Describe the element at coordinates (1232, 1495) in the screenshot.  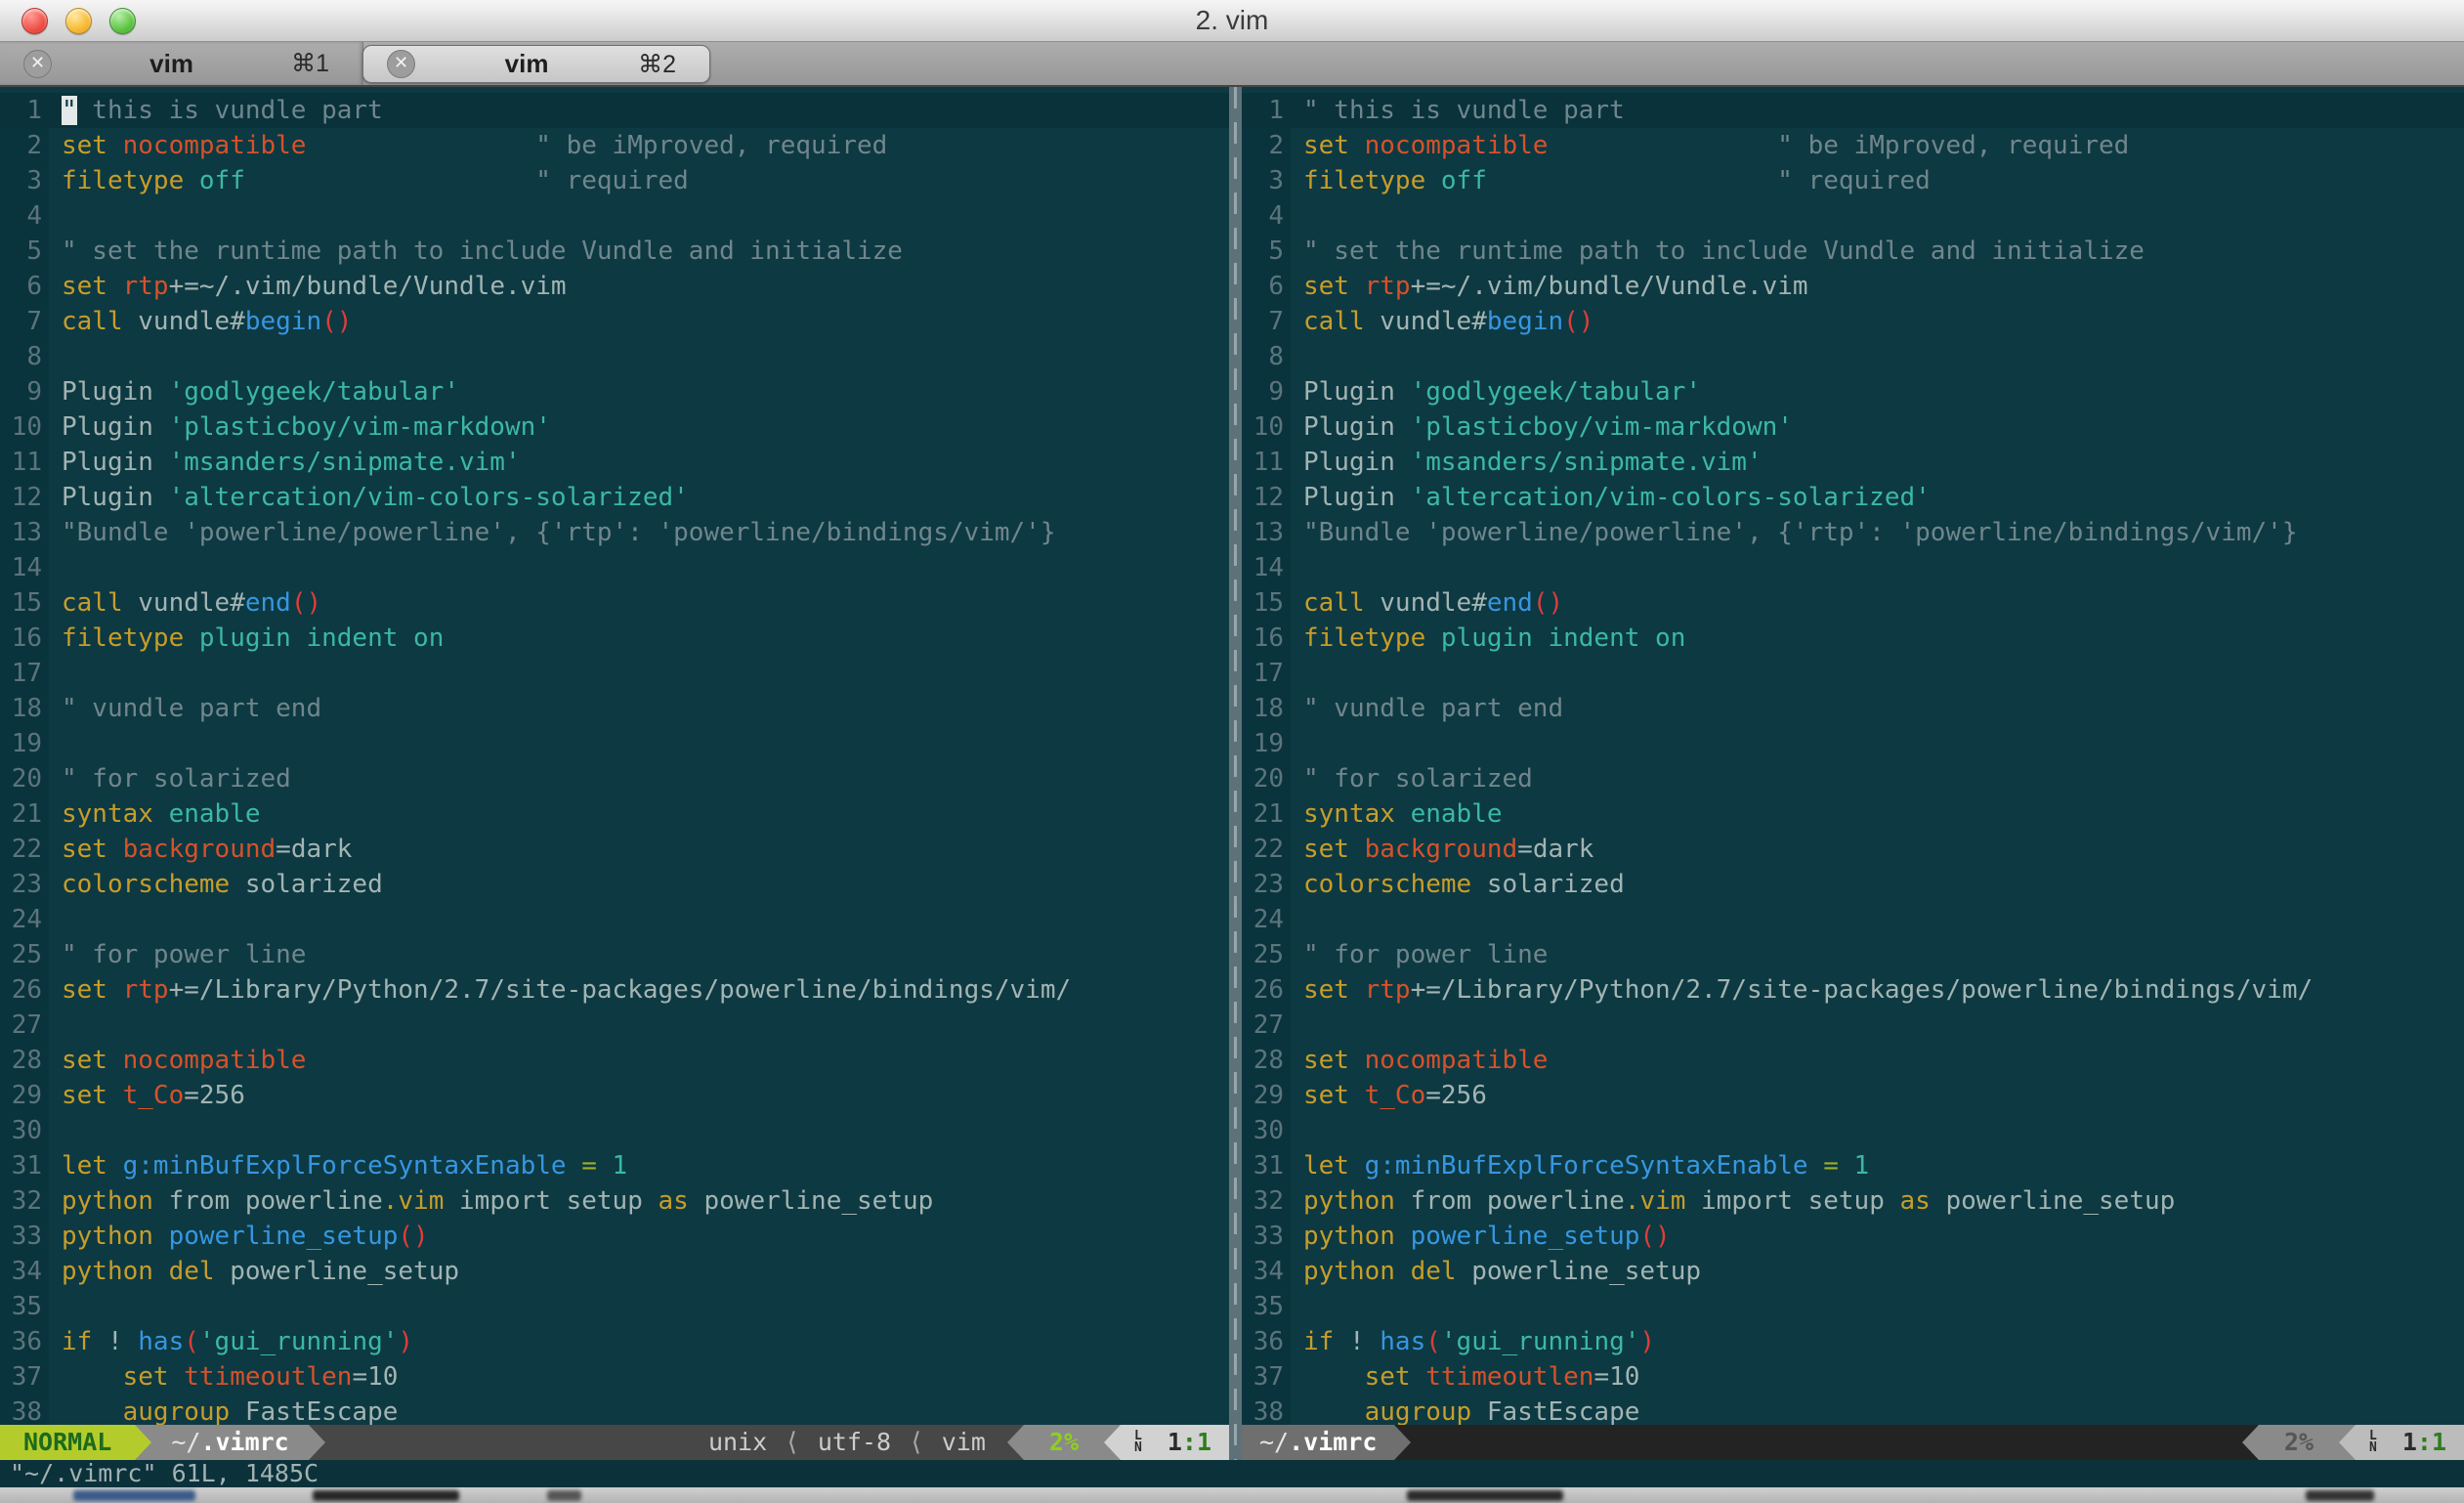
I see `background-window-strip` at that location.